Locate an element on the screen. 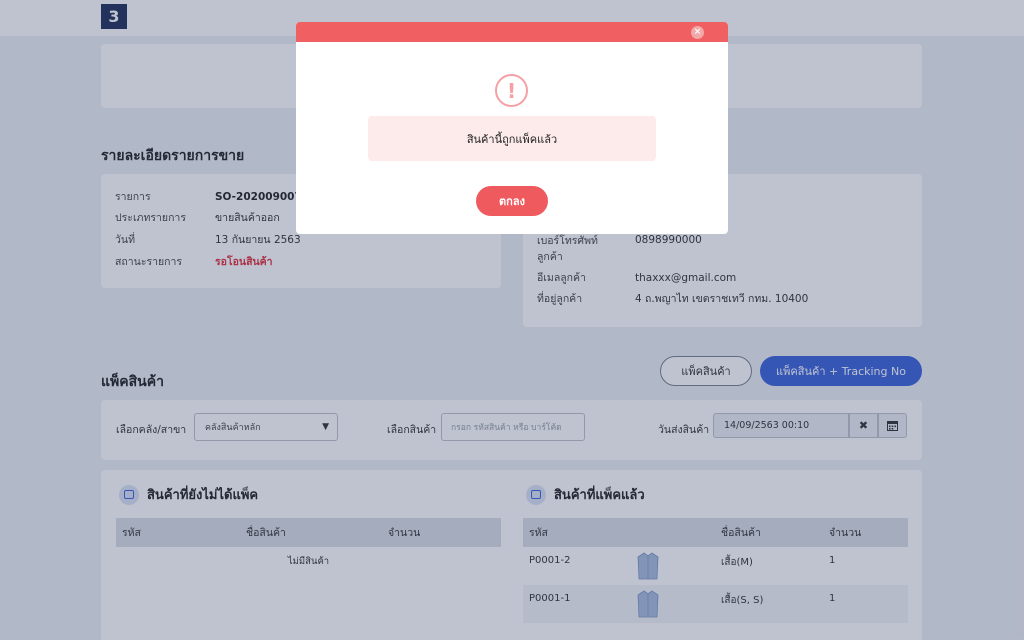 The width and height of the screenshot is (1024, 640). warning-icon: ! is located at coordinates (511, 90).